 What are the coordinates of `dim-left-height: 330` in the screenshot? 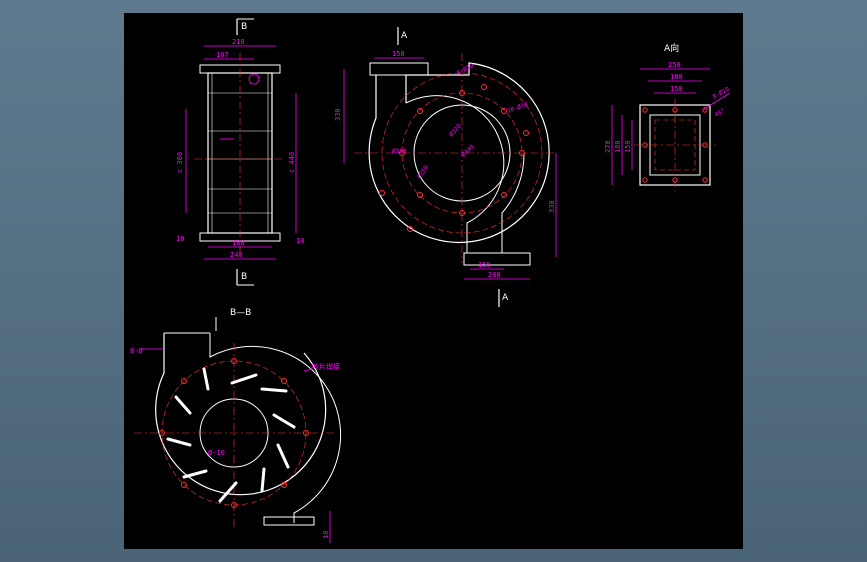 It's located at (338, 114).